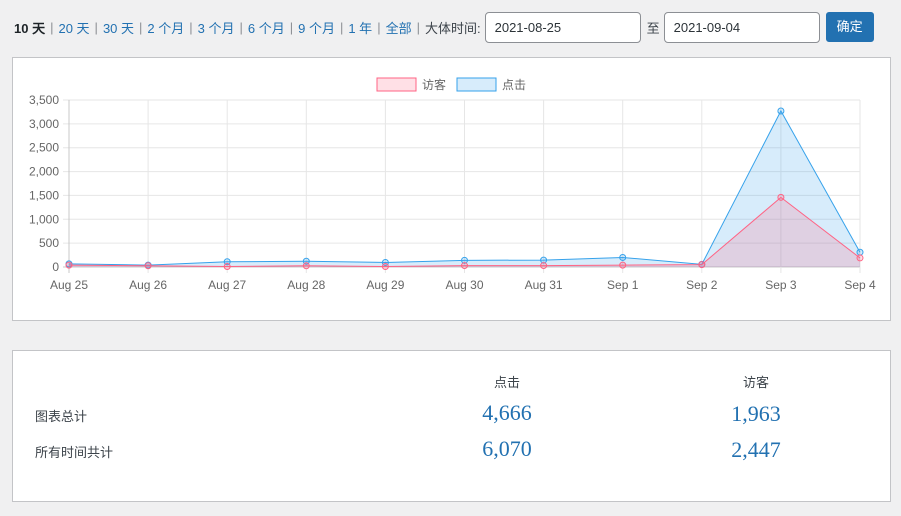 The width and height of the screenshot is (901, 516). I want to click on x-tick-label: Sep 1, so click(623, 285).